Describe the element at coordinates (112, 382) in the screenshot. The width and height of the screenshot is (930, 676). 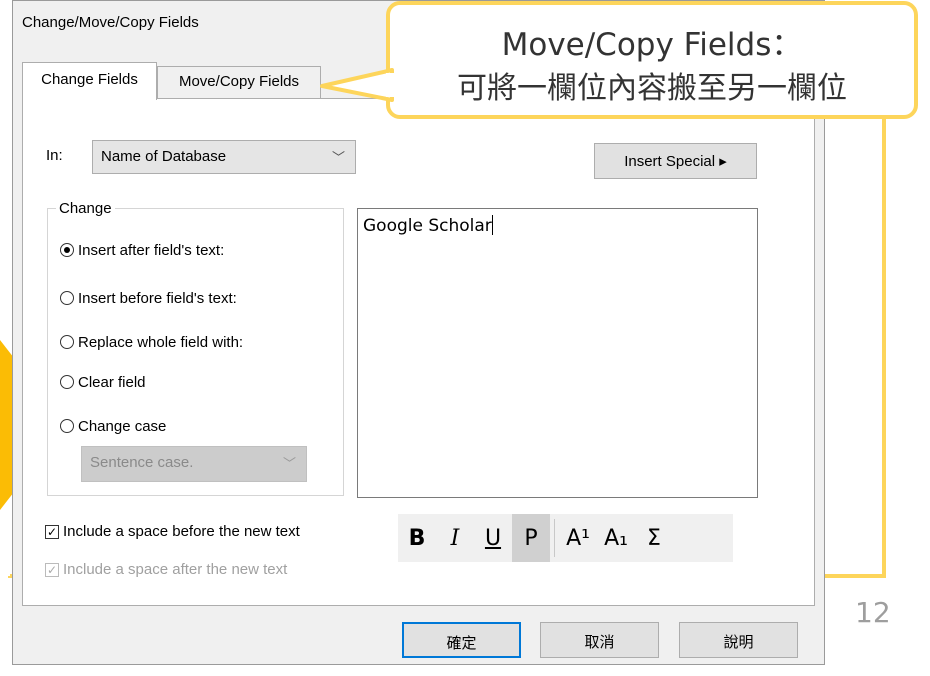
I see `radio-clear-field-label: Clear field` at that location.